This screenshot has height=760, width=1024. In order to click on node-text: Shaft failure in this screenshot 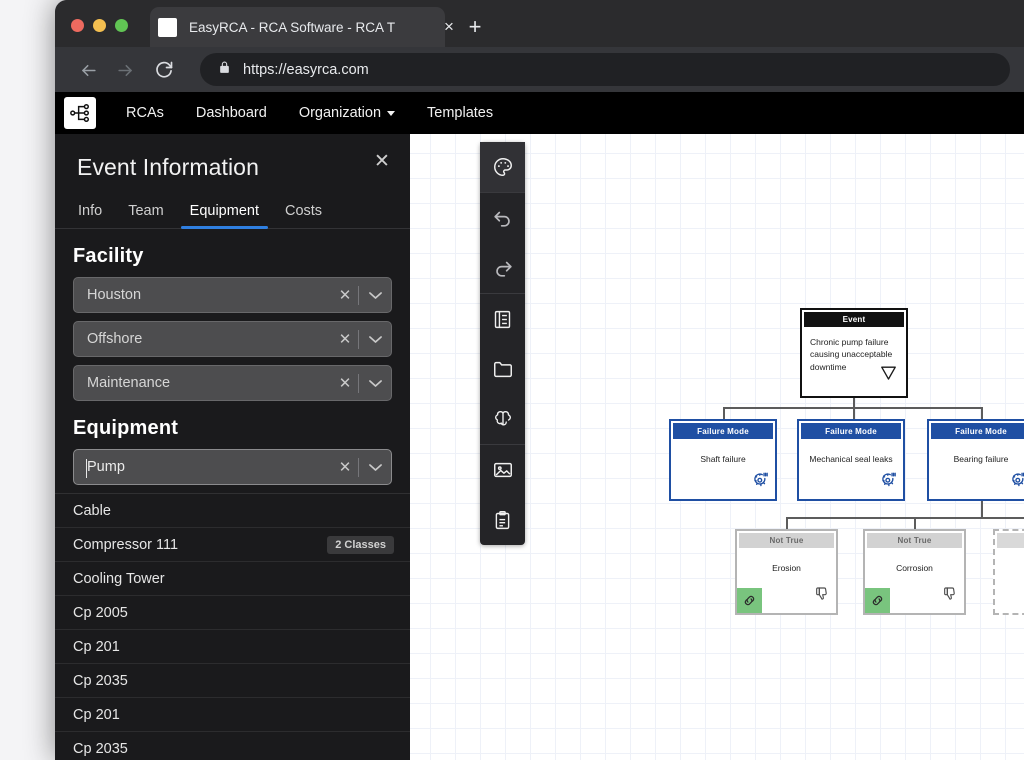, I will do `click(723, 459)`.